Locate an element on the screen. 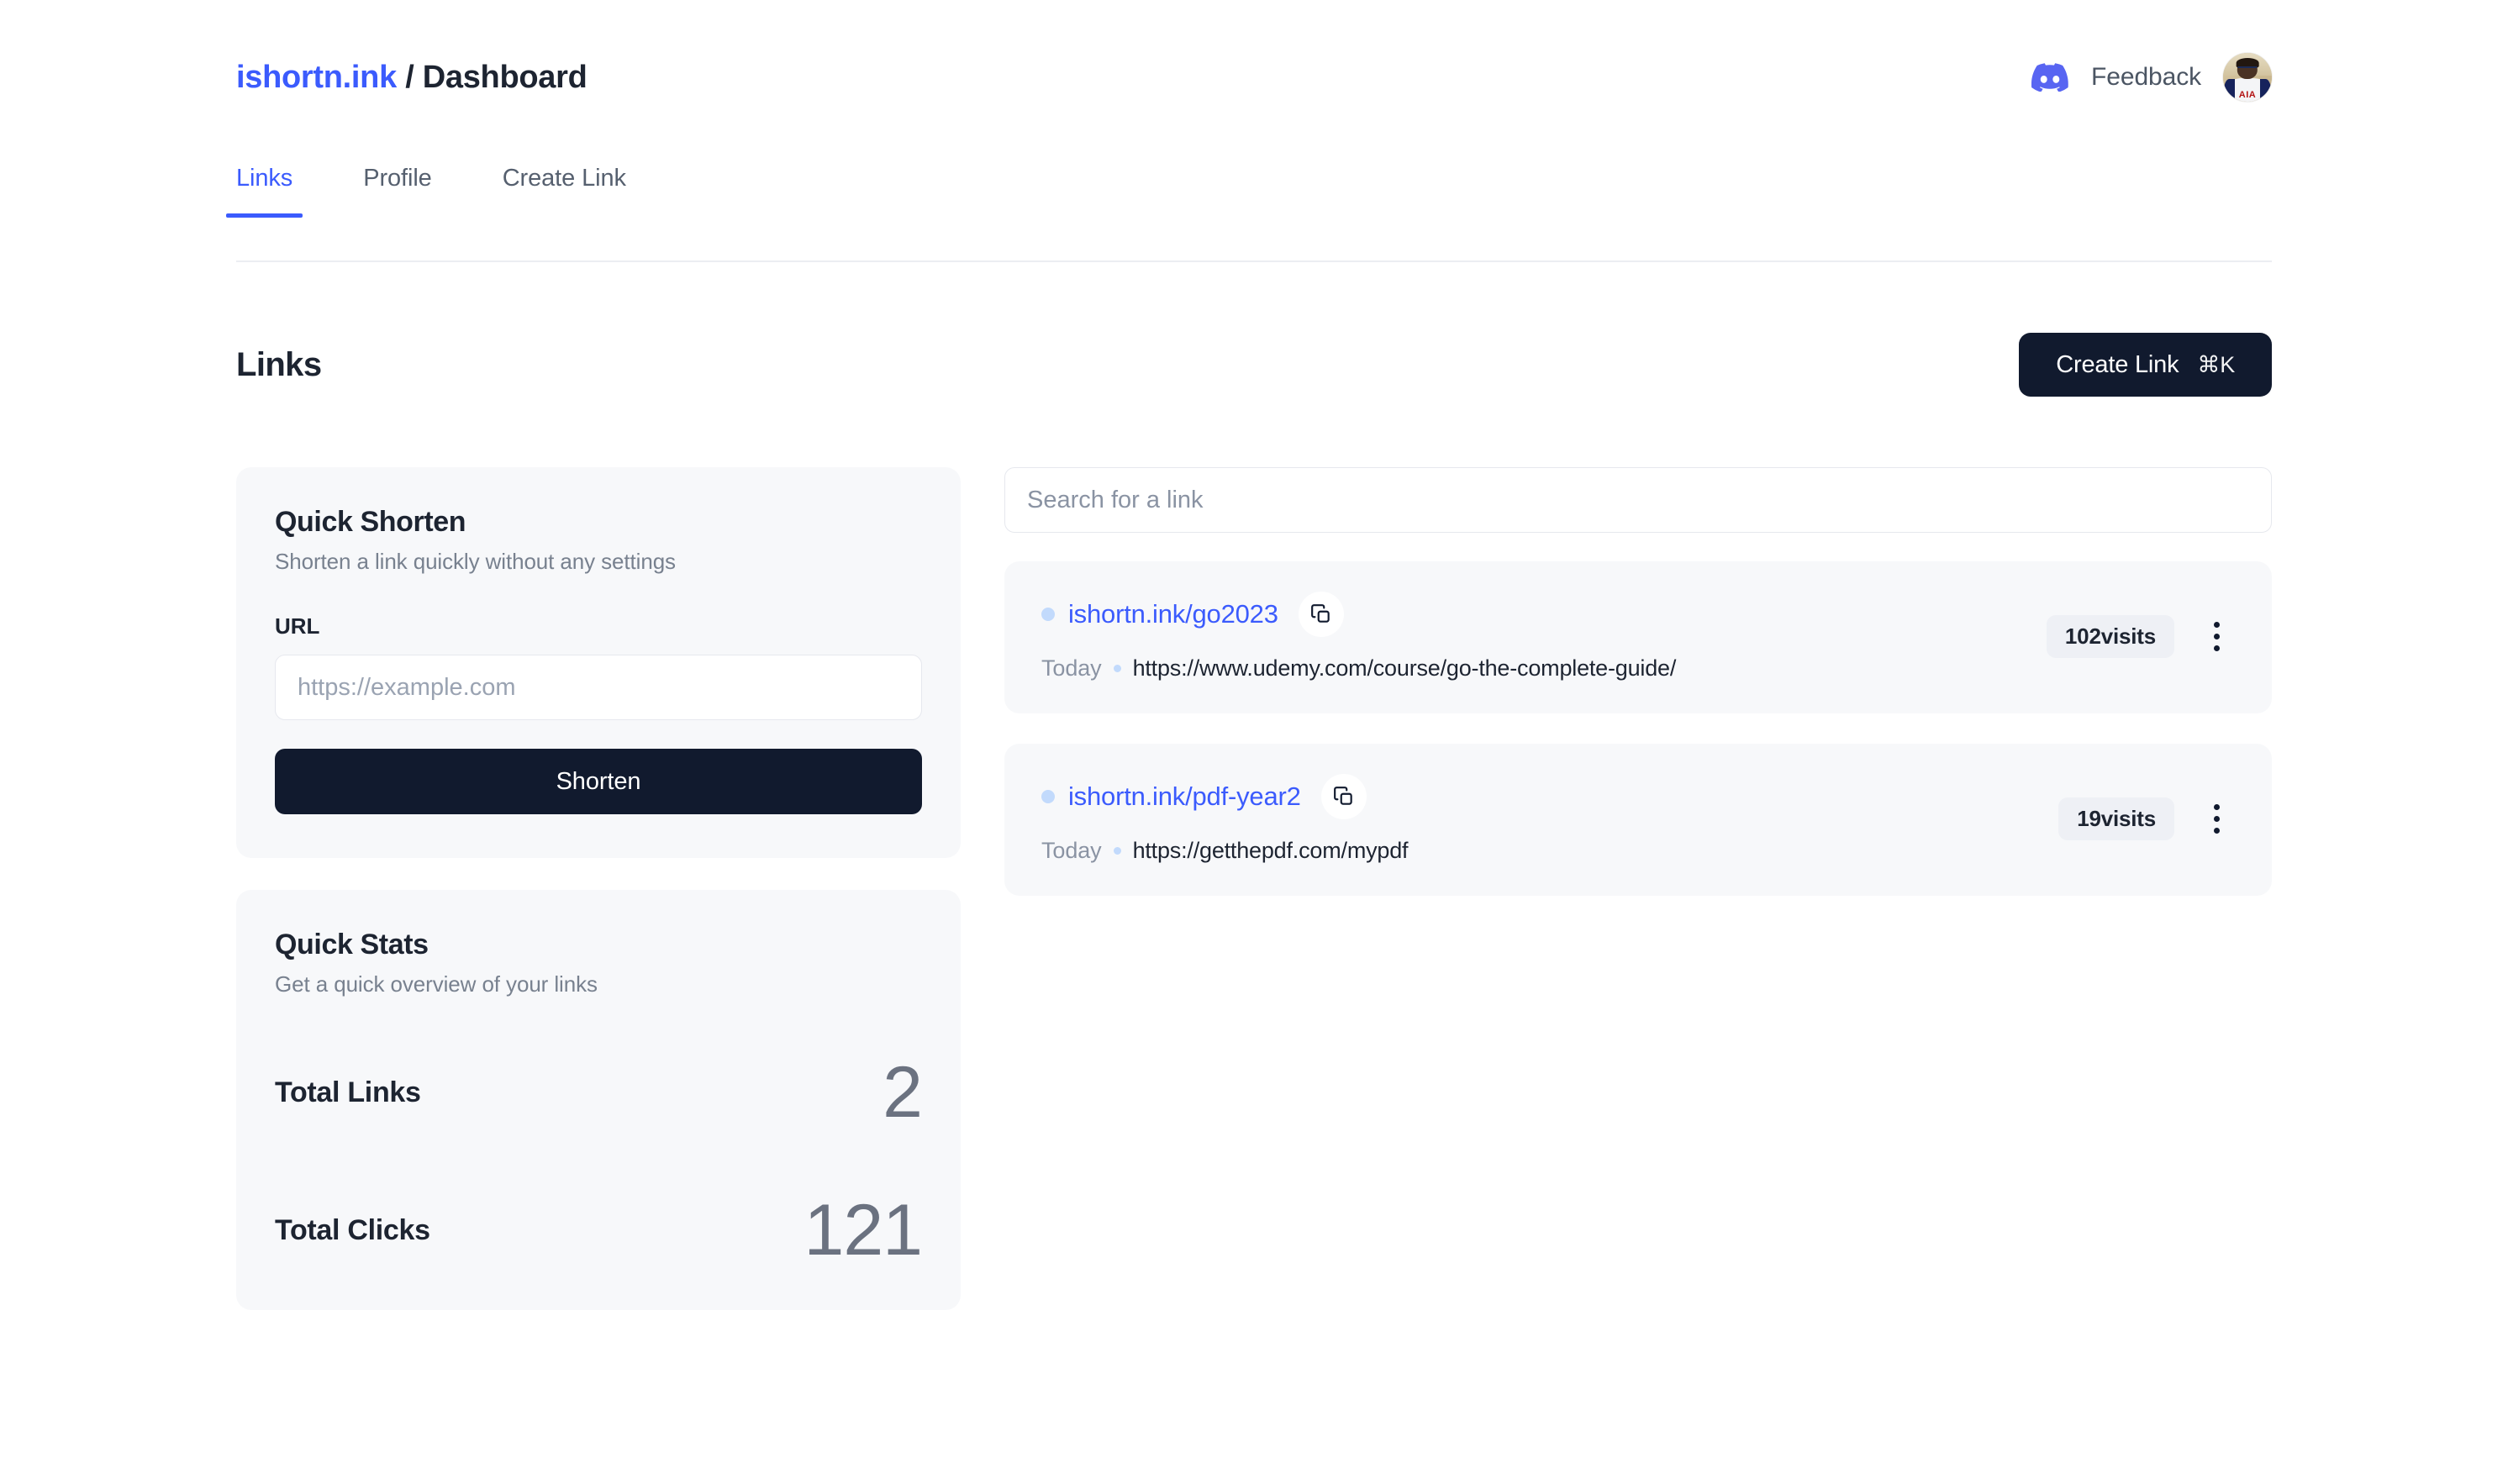 This screenshot has height=1484, width=2508. link-actions: 19visits is located at coordinates (2146, 820).